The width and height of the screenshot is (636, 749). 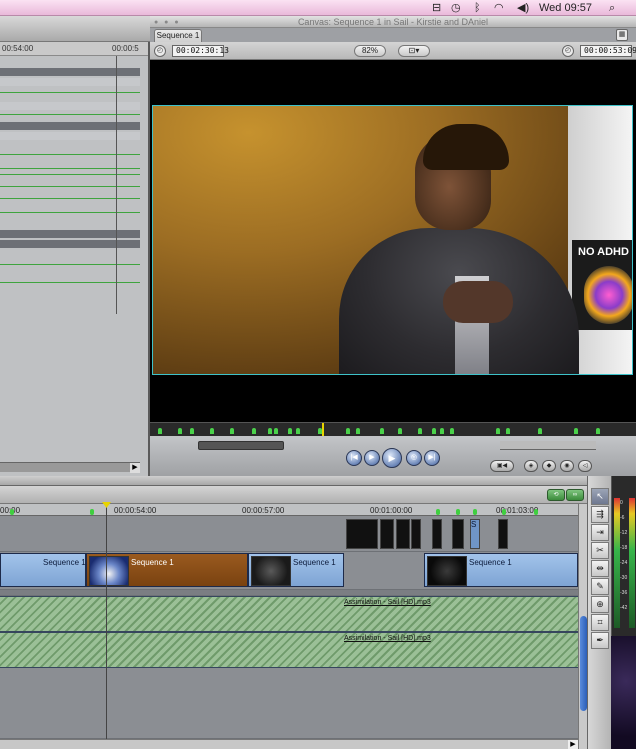 What do you see at coordinates (456, 8) in the screenshot?
I see `time-machine-icon: ◷` at bounding box center [456, 8].